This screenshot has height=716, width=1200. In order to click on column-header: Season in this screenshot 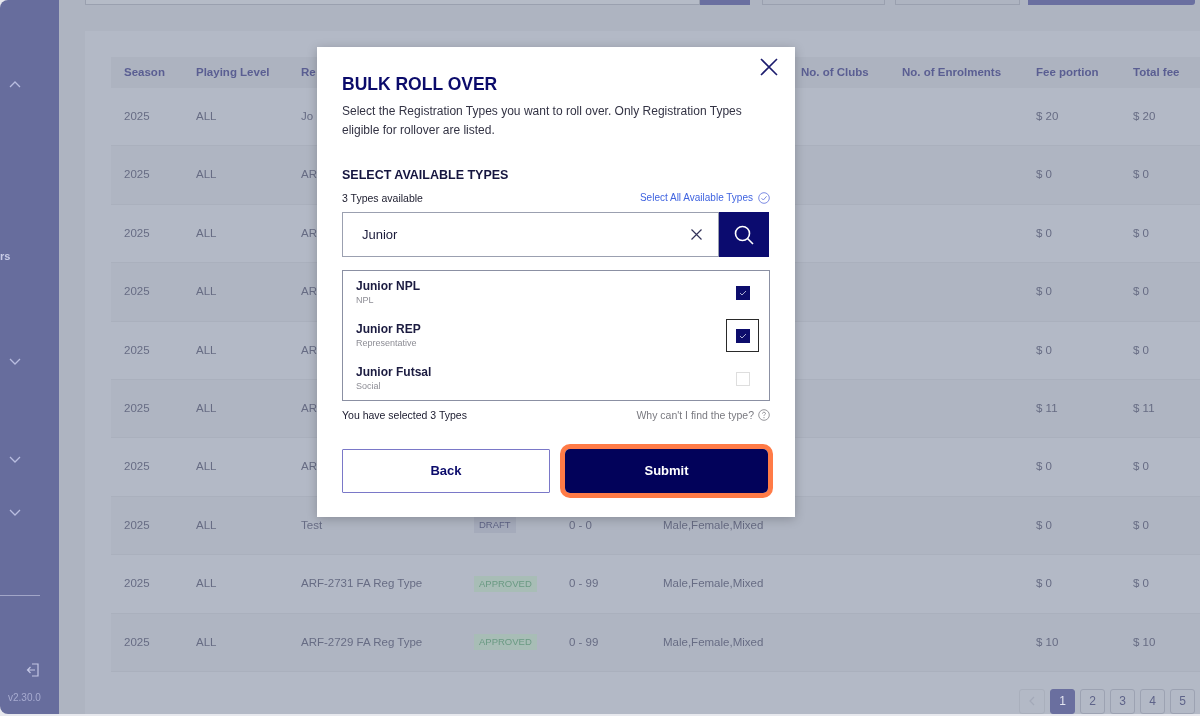, I will do `click(144, 72)`.